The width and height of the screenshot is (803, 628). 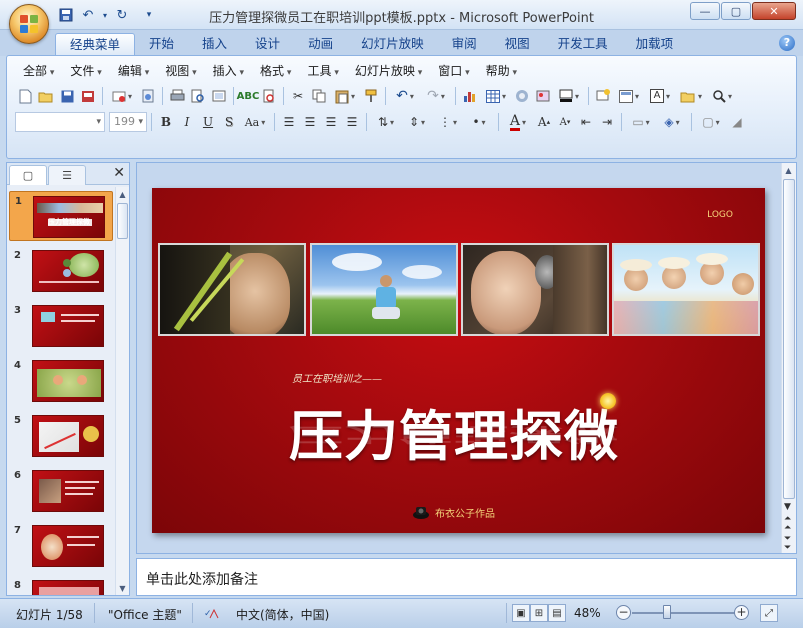 What do you see at coordinates (267, 44) in the screenshot?
I see `ribbon-tab: 设计` at bounding box center [267, 44].